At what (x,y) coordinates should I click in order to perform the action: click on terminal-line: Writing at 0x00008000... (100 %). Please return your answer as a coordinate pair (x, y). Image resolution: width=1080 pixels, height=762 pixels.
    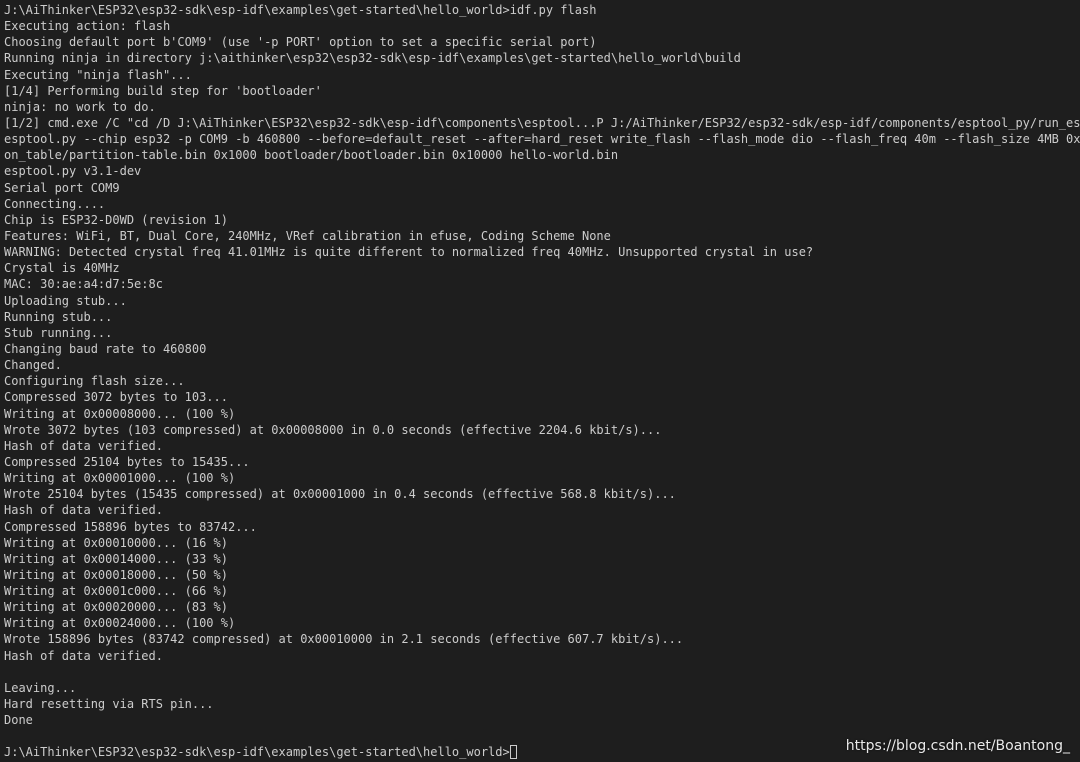
    Looking at the image, I should click on (120, 413).